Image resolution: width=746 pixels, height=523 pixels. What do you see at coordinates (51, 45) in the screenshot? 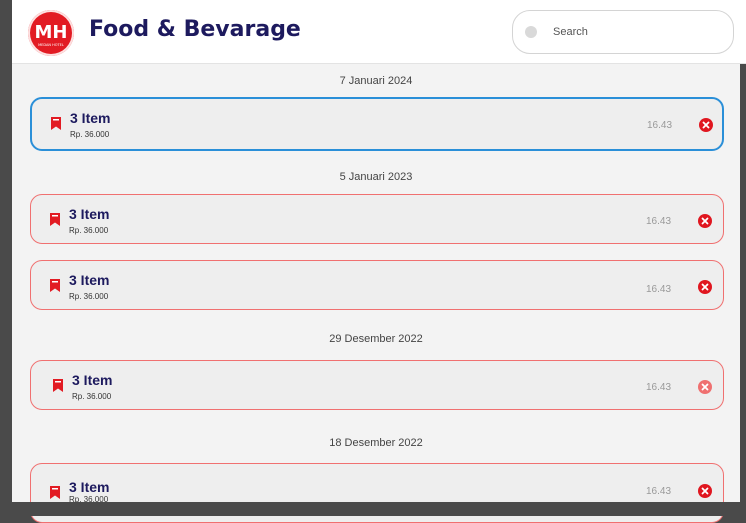
I see `svg-text: MEDAN HOTEL` at bounding box center [51, 45].